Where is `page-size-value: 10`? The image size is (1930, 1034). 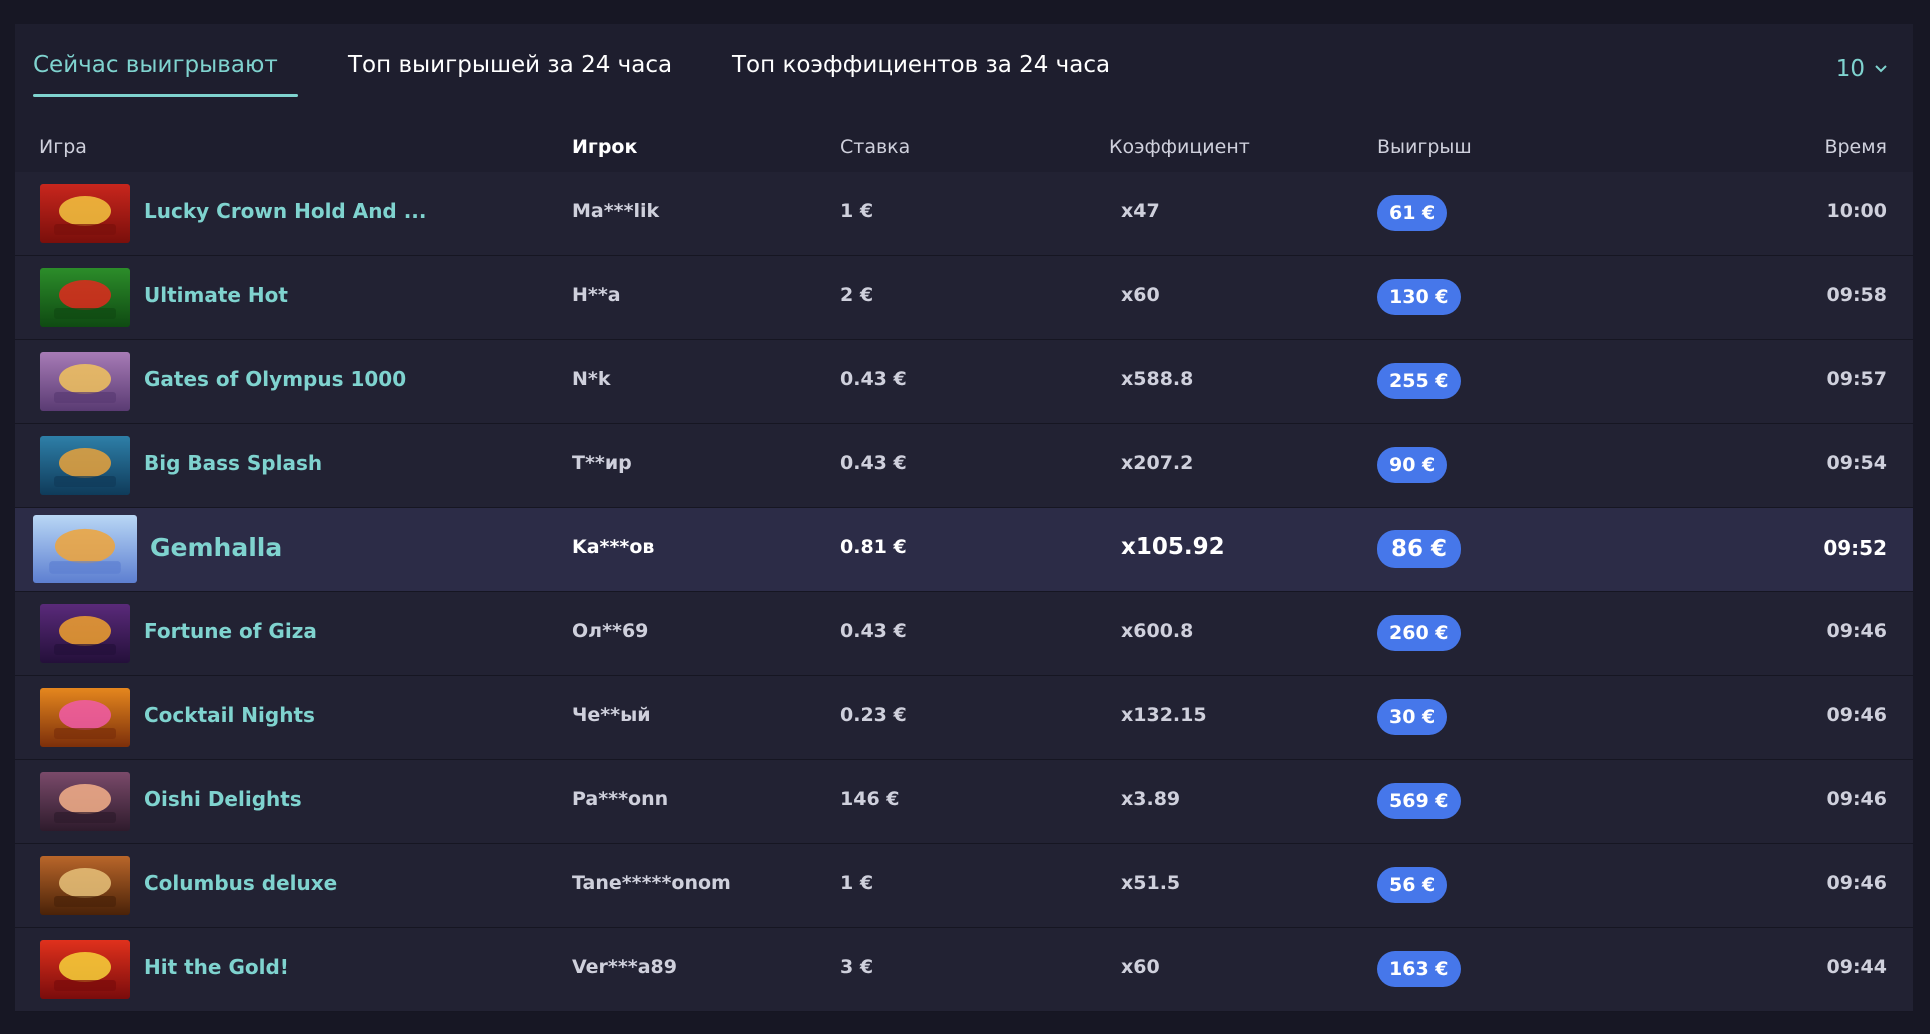 page-size-value: 10 is located at coordinates (1850, 69).